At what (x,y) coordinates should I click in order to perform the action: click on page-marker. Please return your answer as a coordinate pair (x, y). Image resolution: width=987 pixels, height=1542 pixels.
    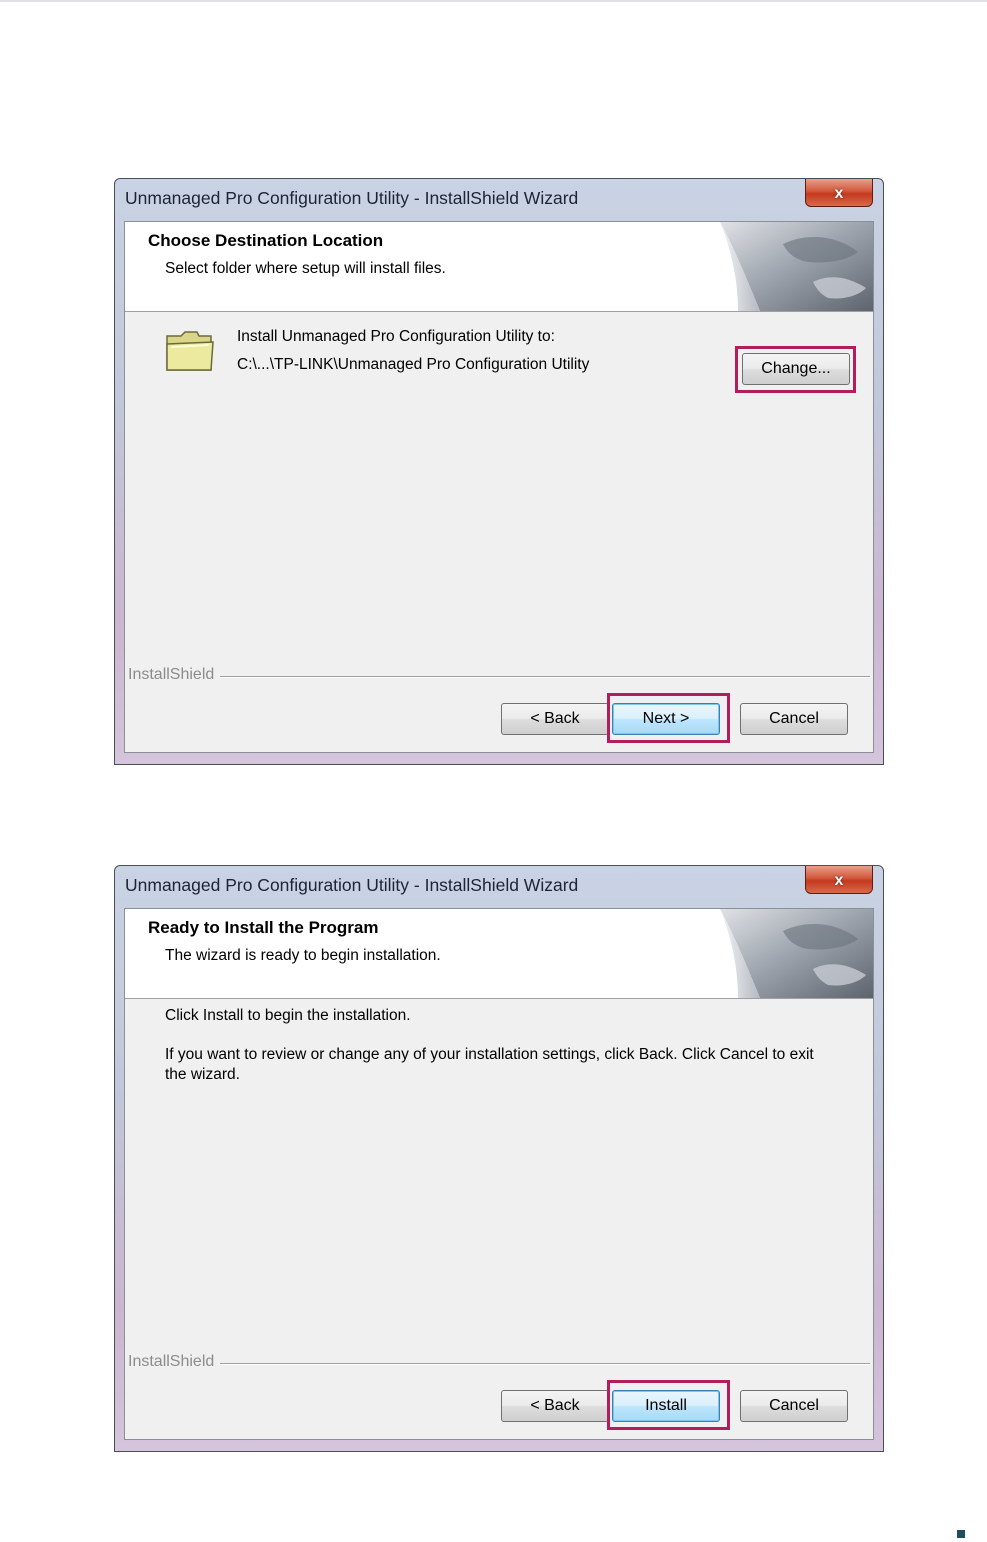
    Looking at the image, I should click on (961, 1534).